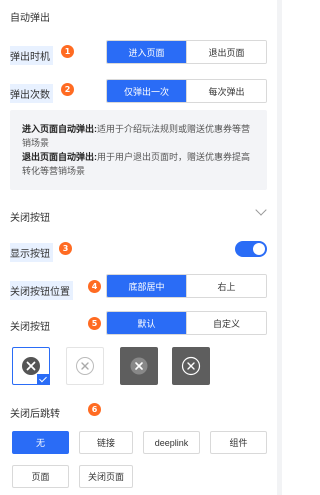 The width and height of the screenshot is (320, 495). I want to click on popup-count-segmented: 仅弹出一次 每次弹出, so click(186, 91).